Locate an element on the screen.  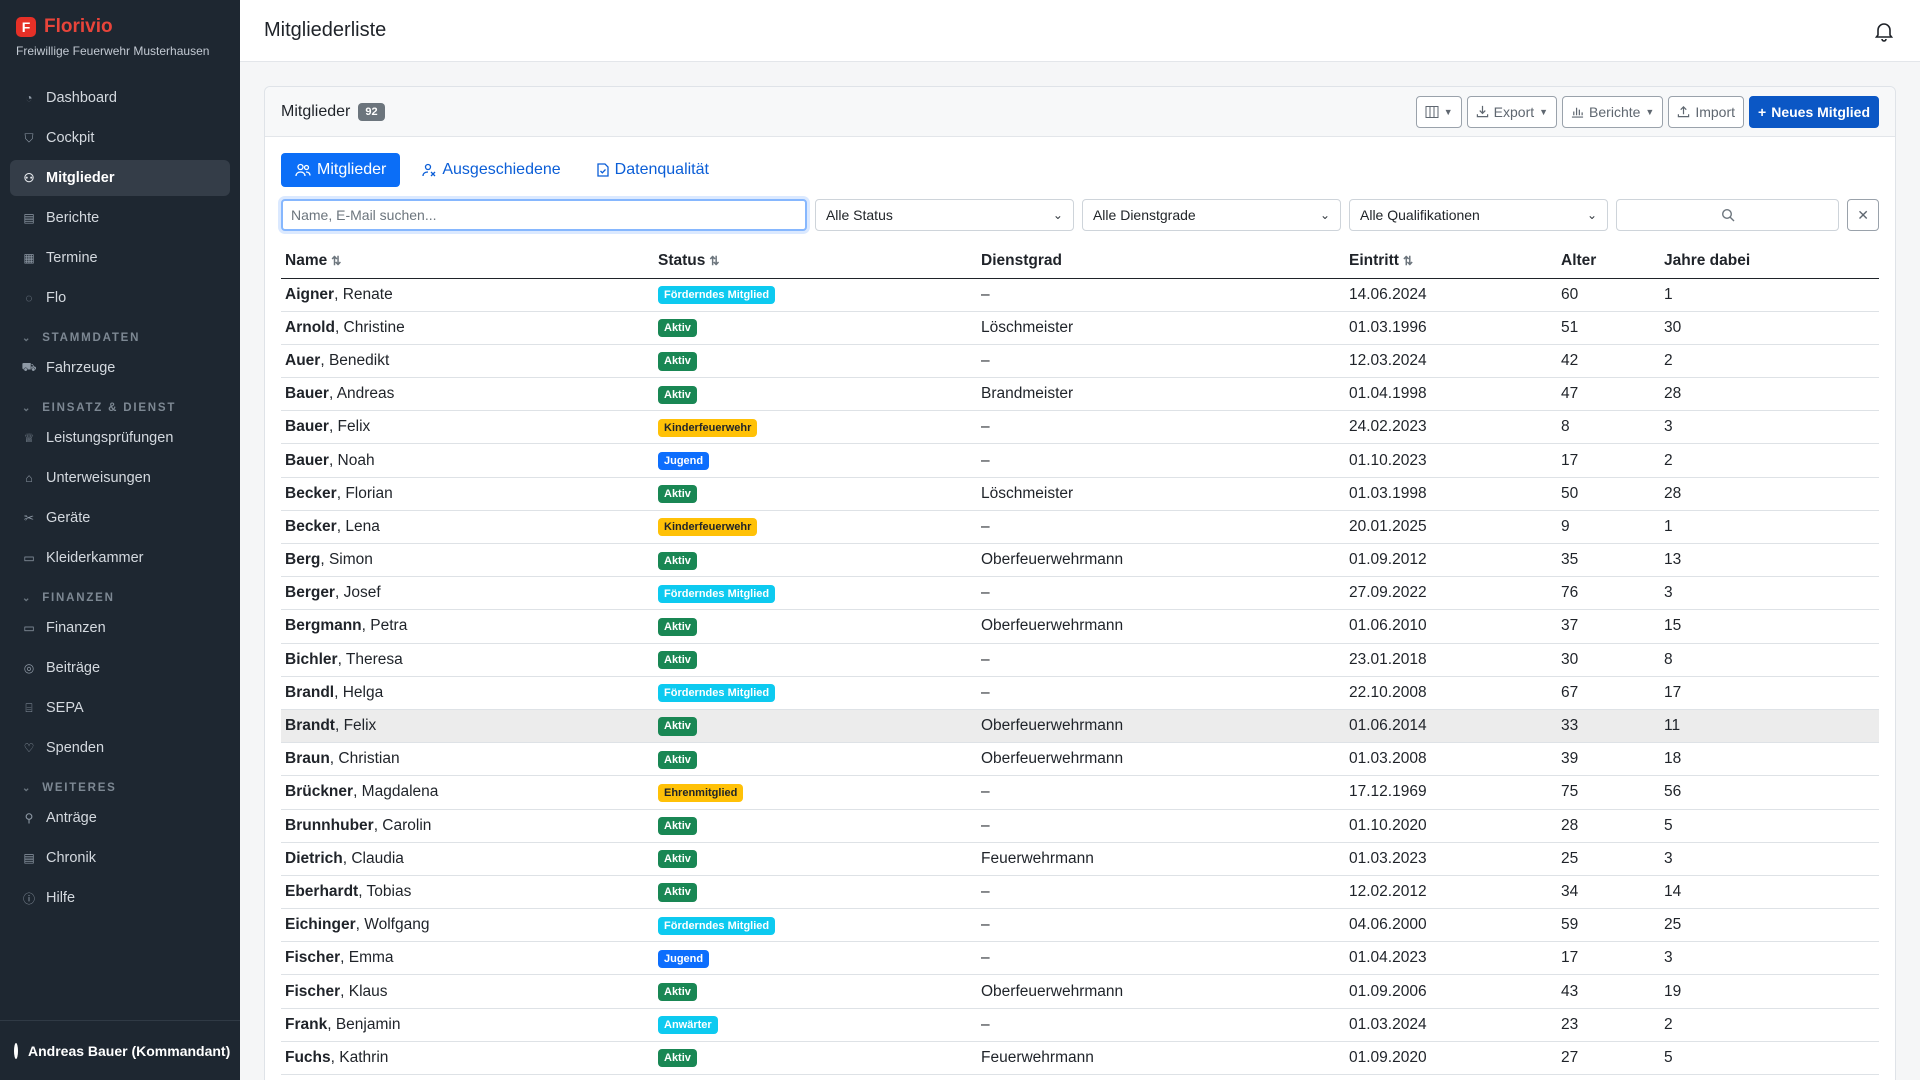
sidebar-item-kleiderkammer: ▭ Kleiderkammer is located at coordinates (120, 558).